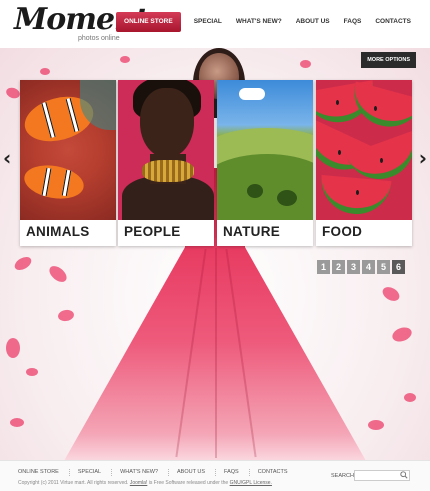  I want to click on clownfish, so click(54, 182).